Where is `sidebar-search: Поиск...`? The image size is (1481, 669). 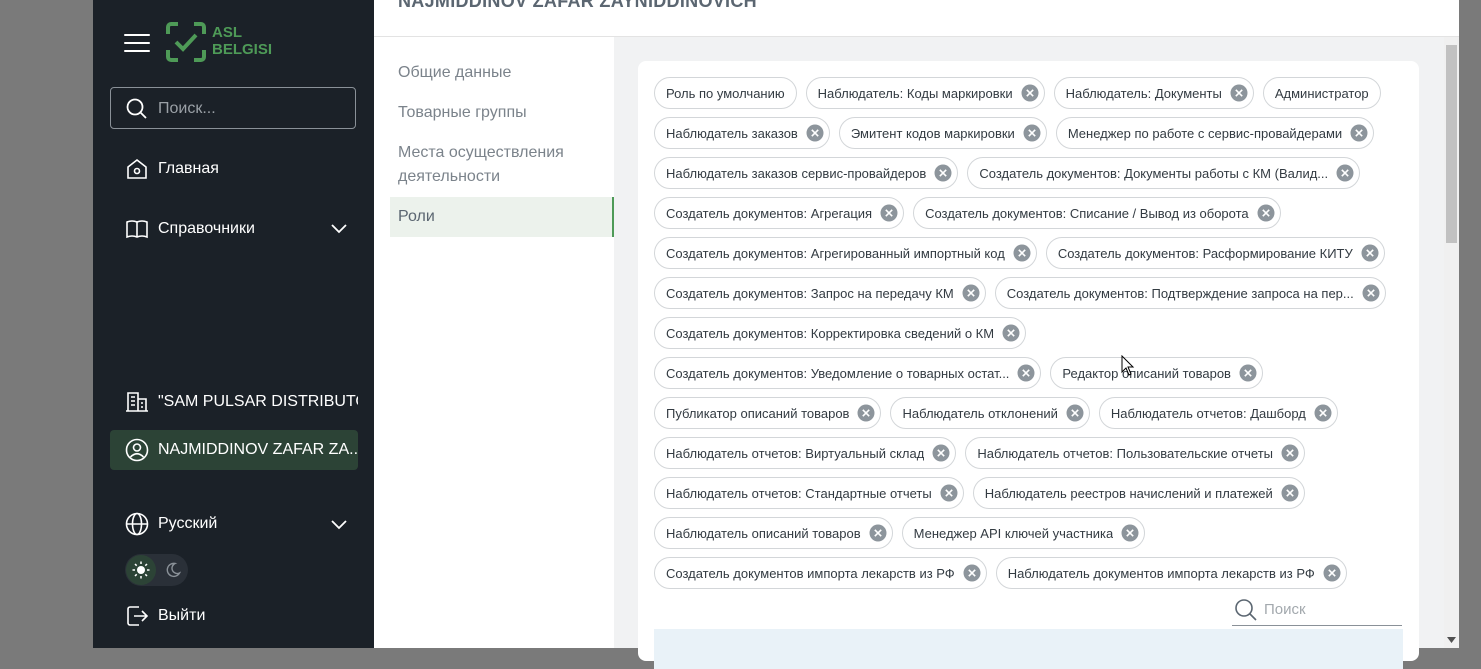 sidebar-search: Поиск... is located at coordinates (233, 108).